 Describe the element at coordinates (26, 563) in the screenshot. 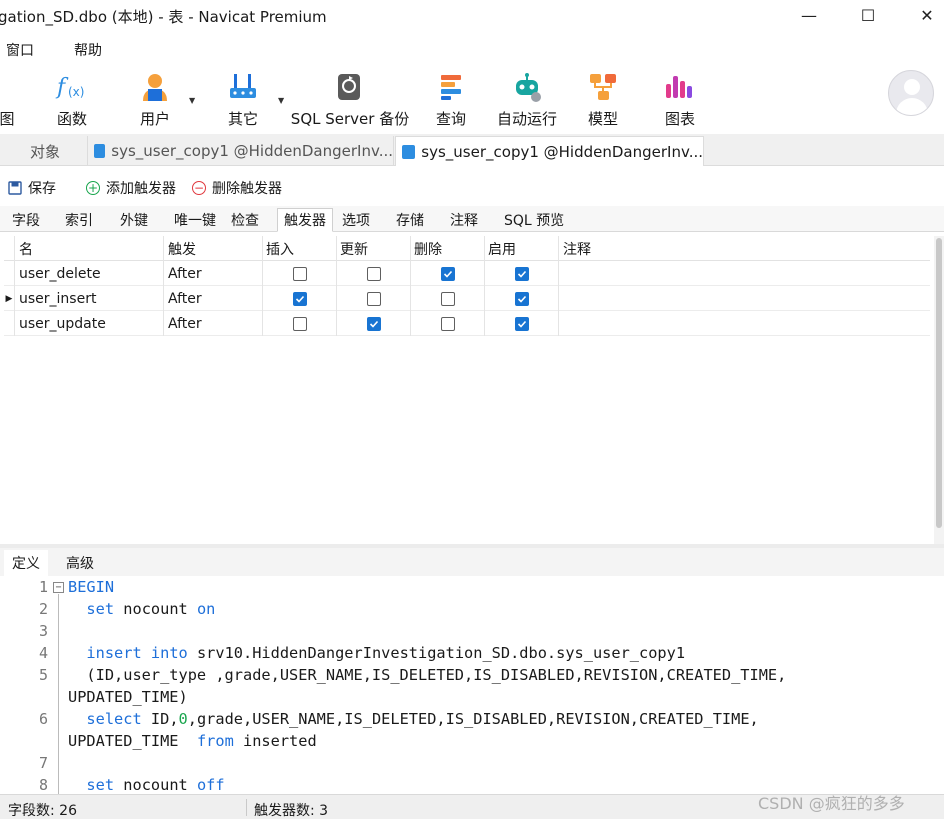

I see `tab-definition: 定义` at that location.